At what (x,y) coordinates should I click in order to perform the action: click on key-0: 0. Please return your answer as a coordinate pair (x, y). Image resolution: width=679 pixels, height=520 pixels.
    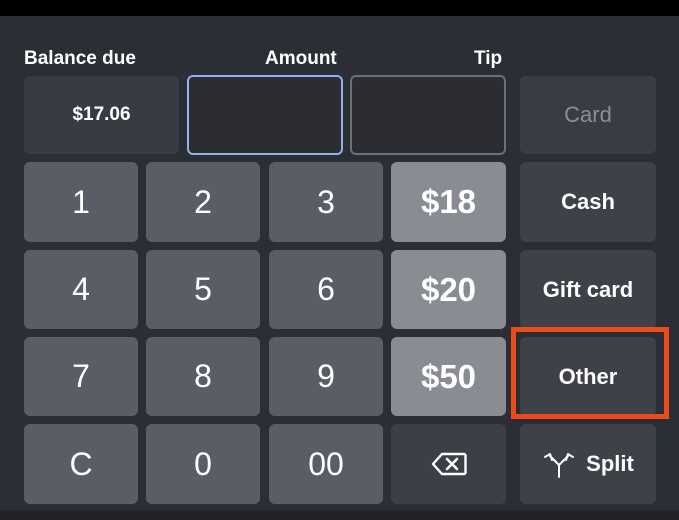
    Looking at the image, I should click on (203, 464).